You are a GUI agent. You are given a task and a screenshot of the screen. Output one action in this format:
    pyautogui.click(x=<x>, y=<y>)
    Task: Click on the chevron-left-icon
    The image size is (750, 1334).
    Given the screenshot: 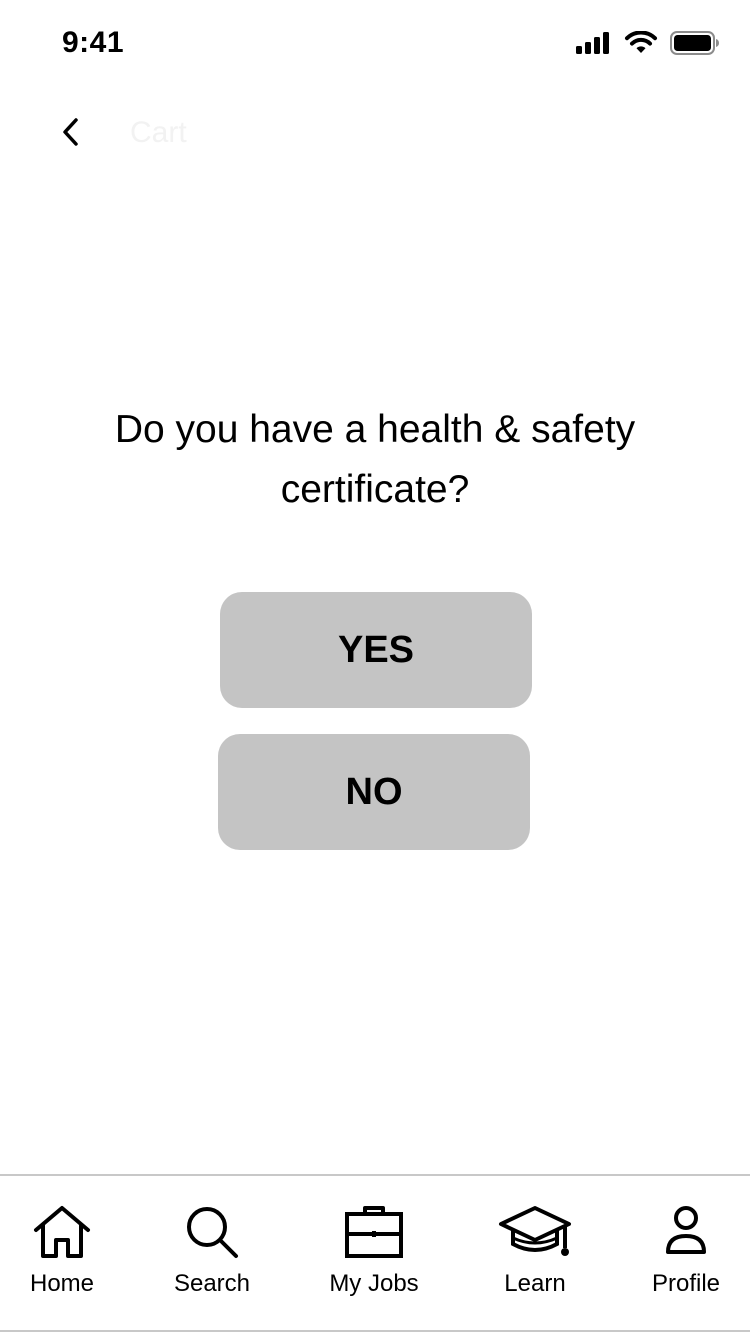 What is the action you would take?
    pyautogui.click(x=70, y=132)
    